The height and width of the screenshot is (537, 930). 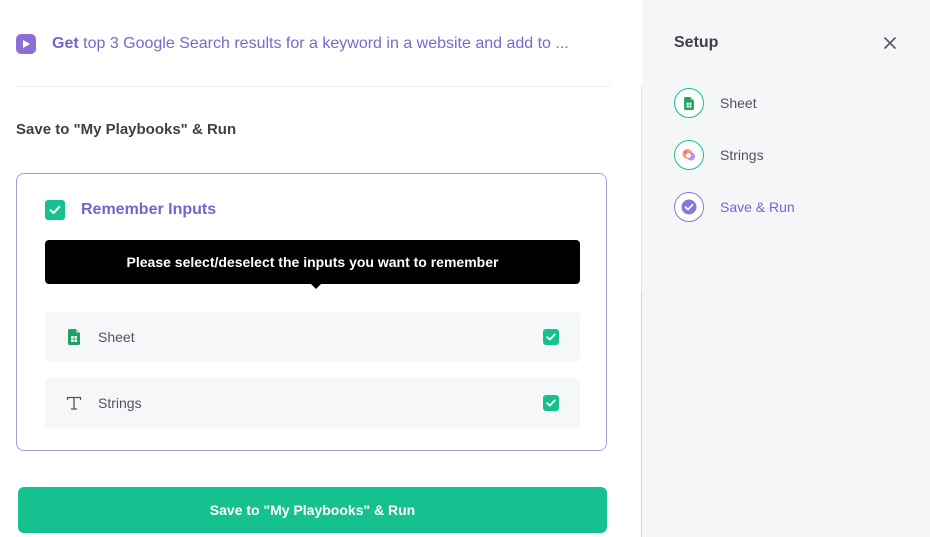 I want to click on tooltip-arrow, so click(x=316, y=286).